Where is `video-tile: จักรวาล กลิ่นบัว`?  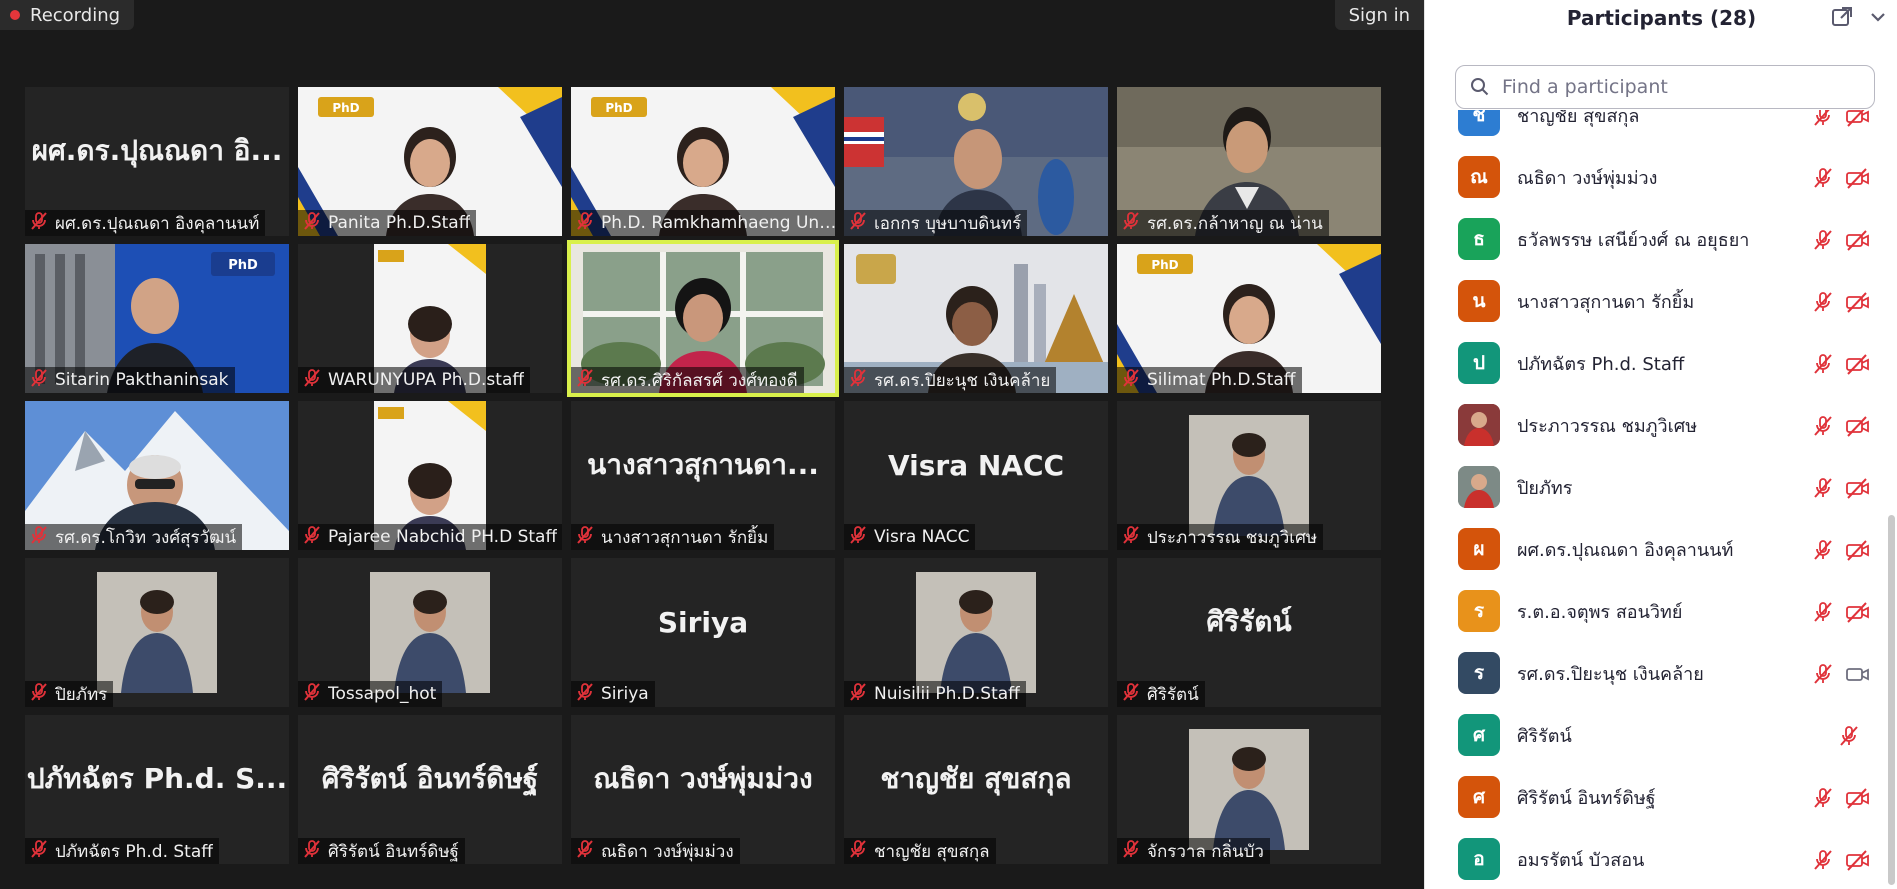
video-tile: จักรวาล กลิ่นบัว is located at coordinates (1249, 789).